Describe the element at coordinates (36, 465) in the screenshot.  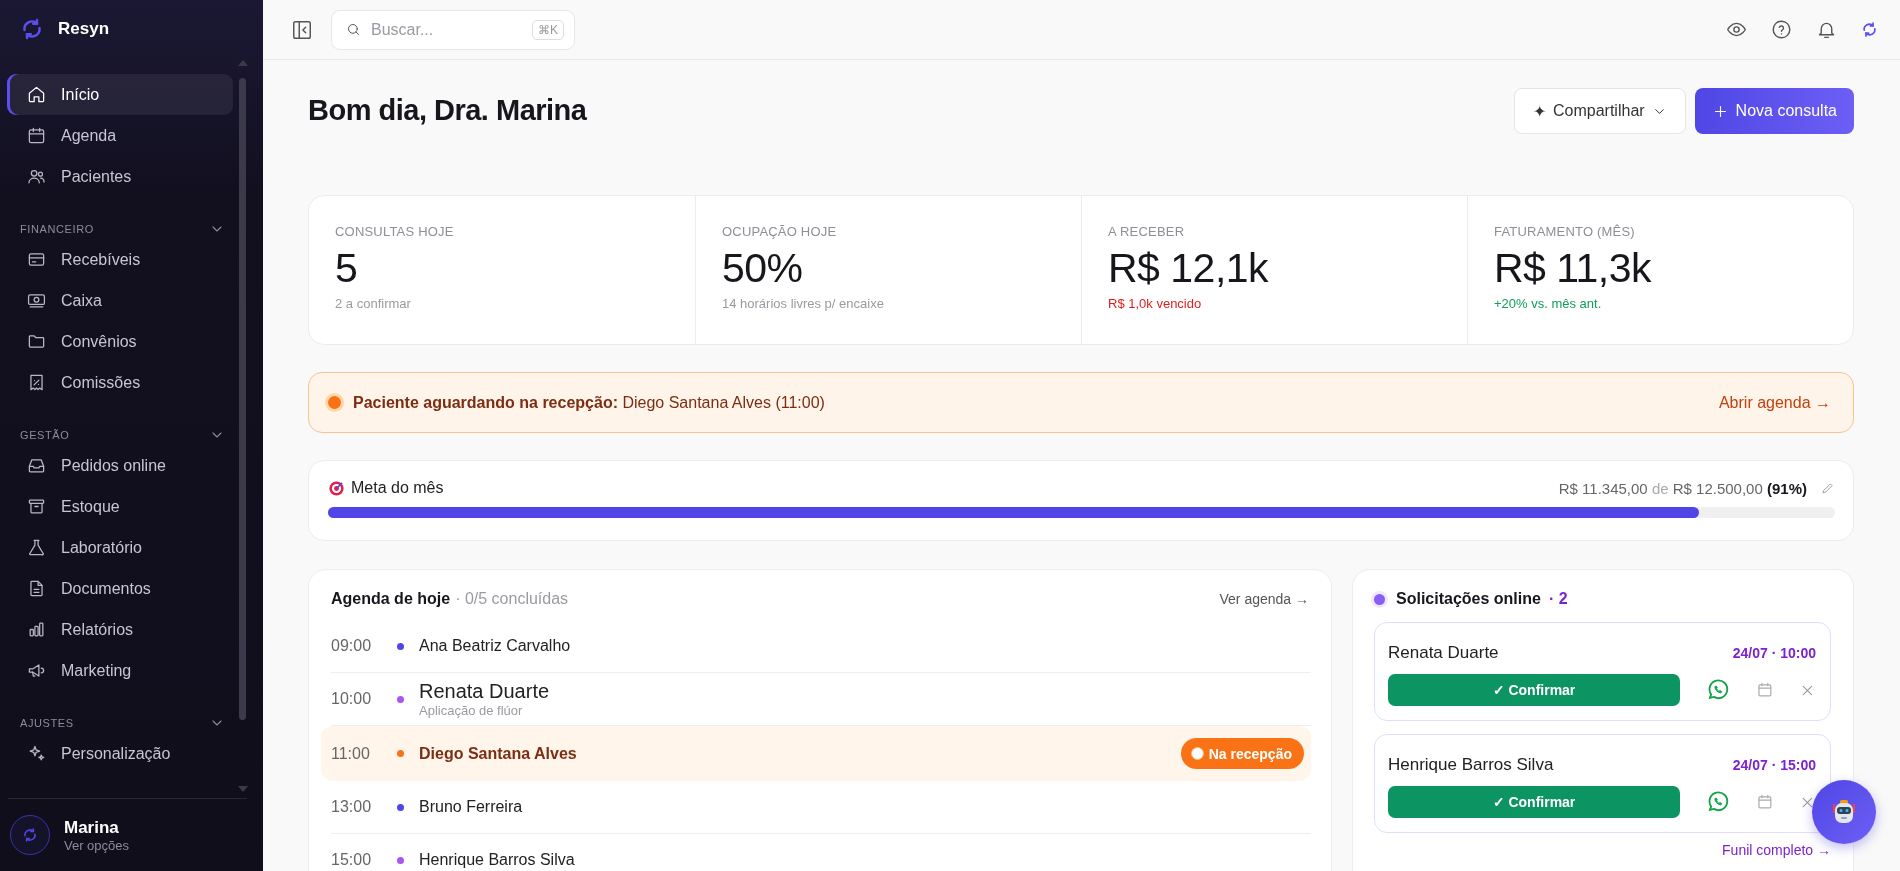
I see `inbox-icon` at that location.